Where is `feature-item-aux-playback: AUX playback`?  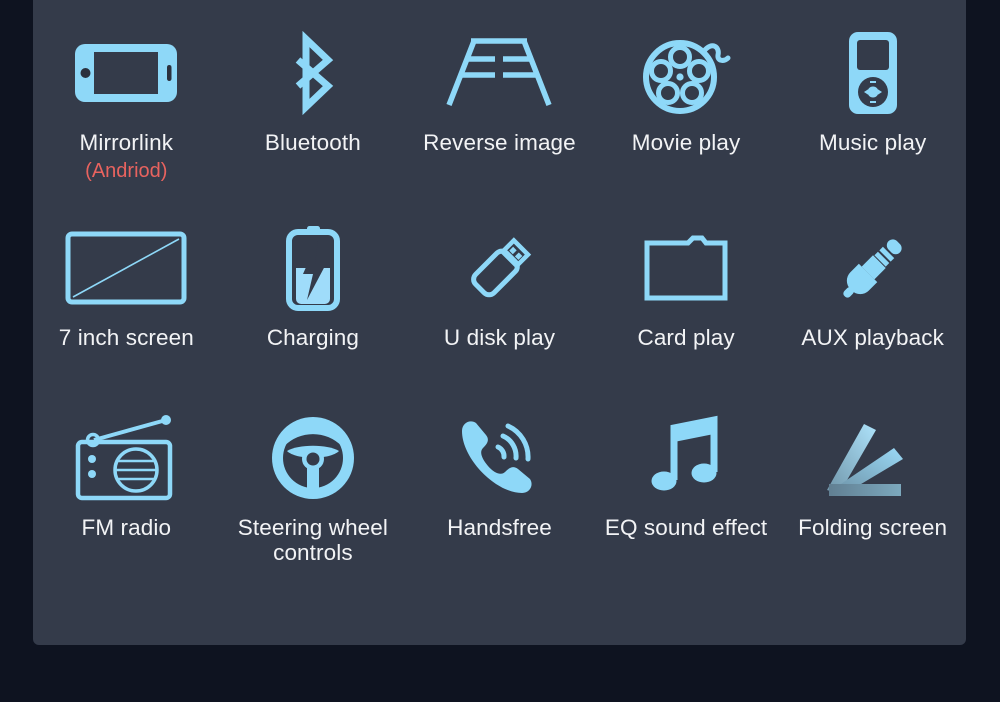
feature-item-aux-playback: AUX playback is located at coordinates (872, 300).